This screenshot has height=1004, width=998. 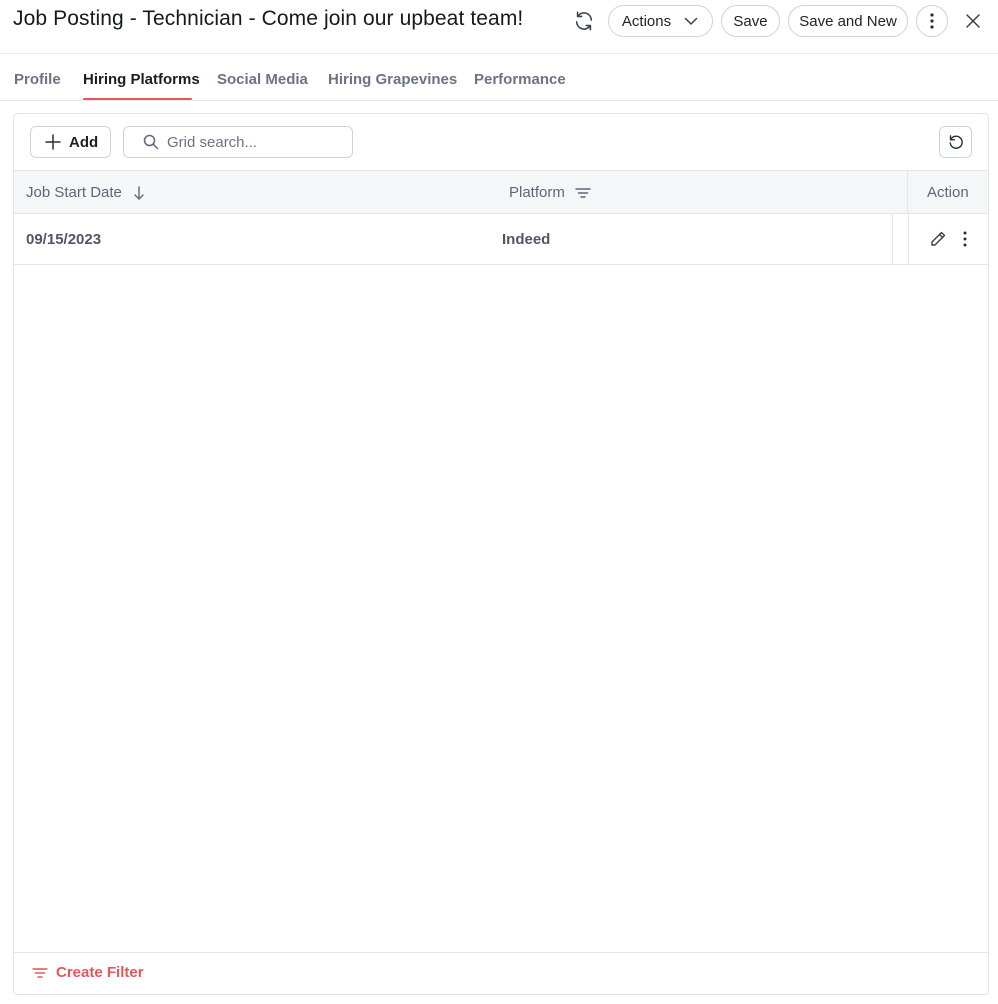 I want to click on search-icon, so click(x=151, y=142).